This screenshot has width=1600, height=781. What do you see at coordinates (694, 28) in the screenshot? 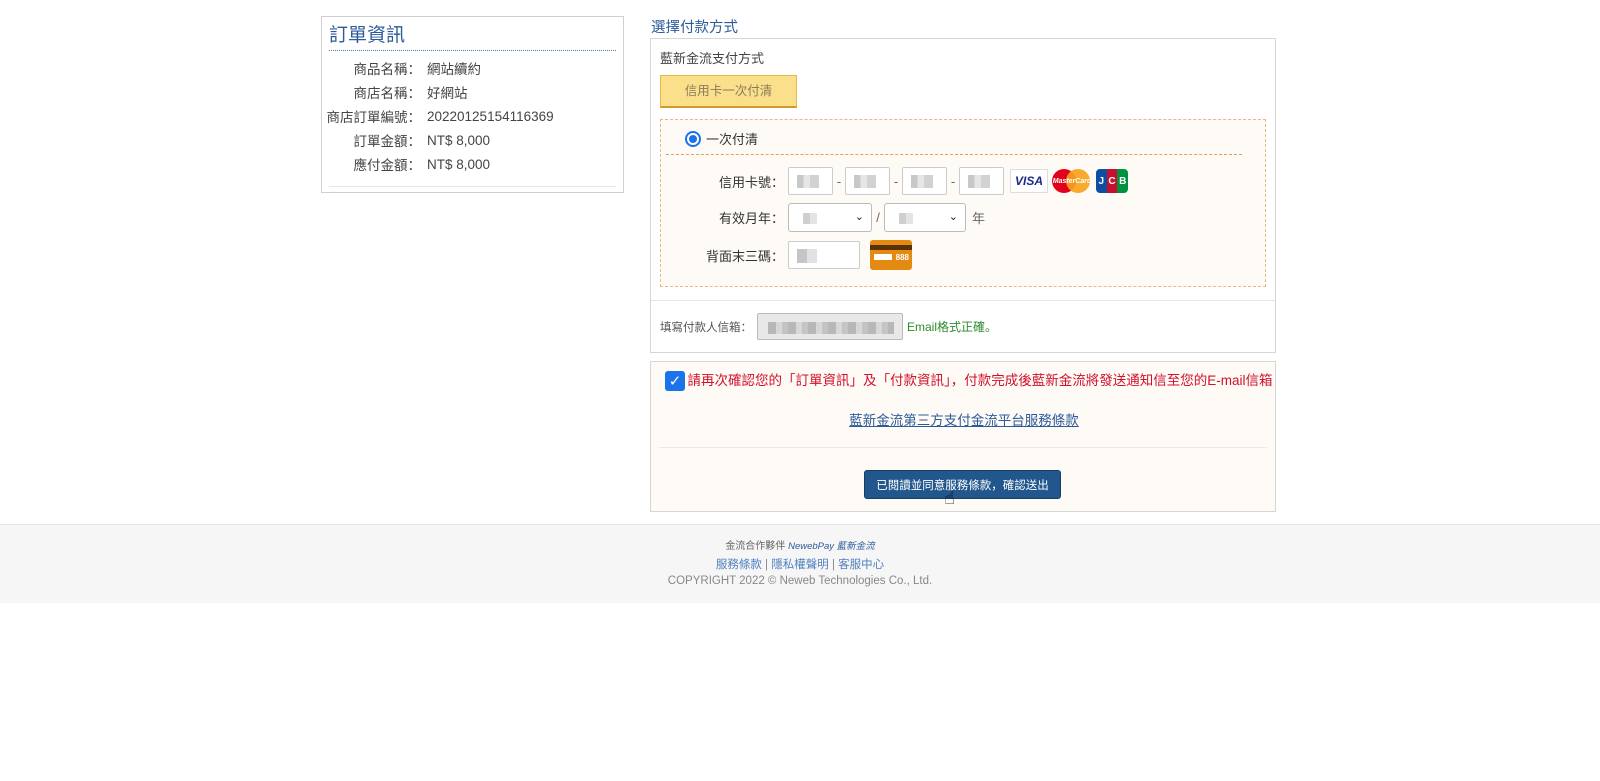
I see `payment-heading: 選擇付款方式` at bounding box center [694, 28].